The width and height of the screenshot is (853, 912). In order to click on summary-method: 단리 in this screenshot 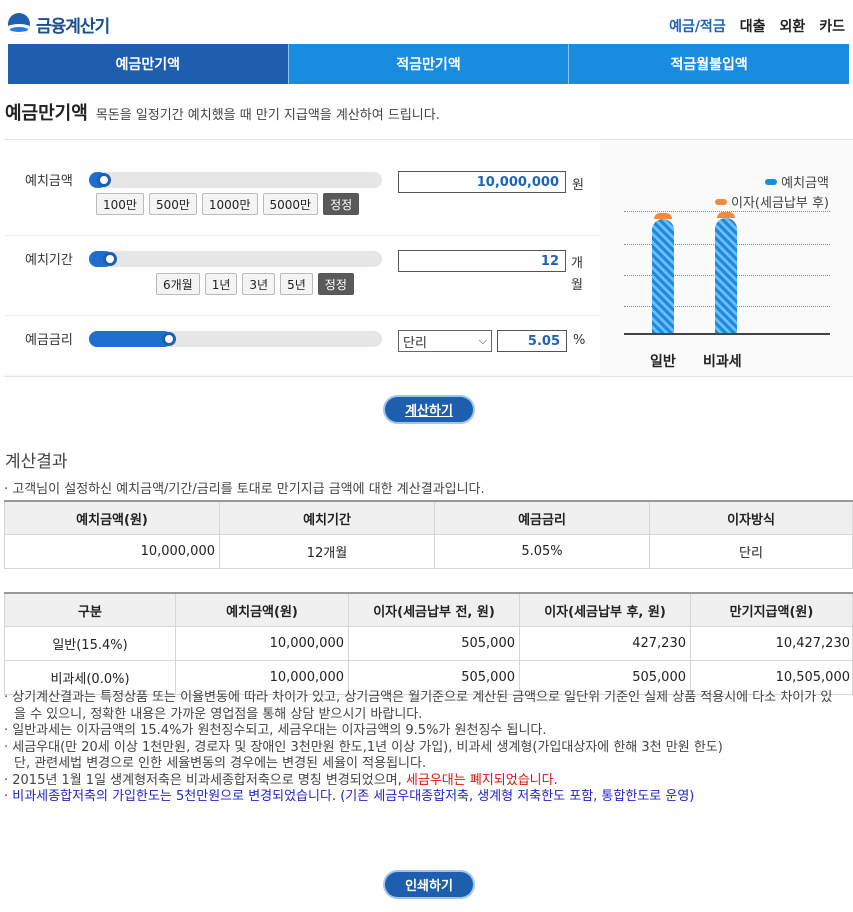, I will do `click(751, 551)`.